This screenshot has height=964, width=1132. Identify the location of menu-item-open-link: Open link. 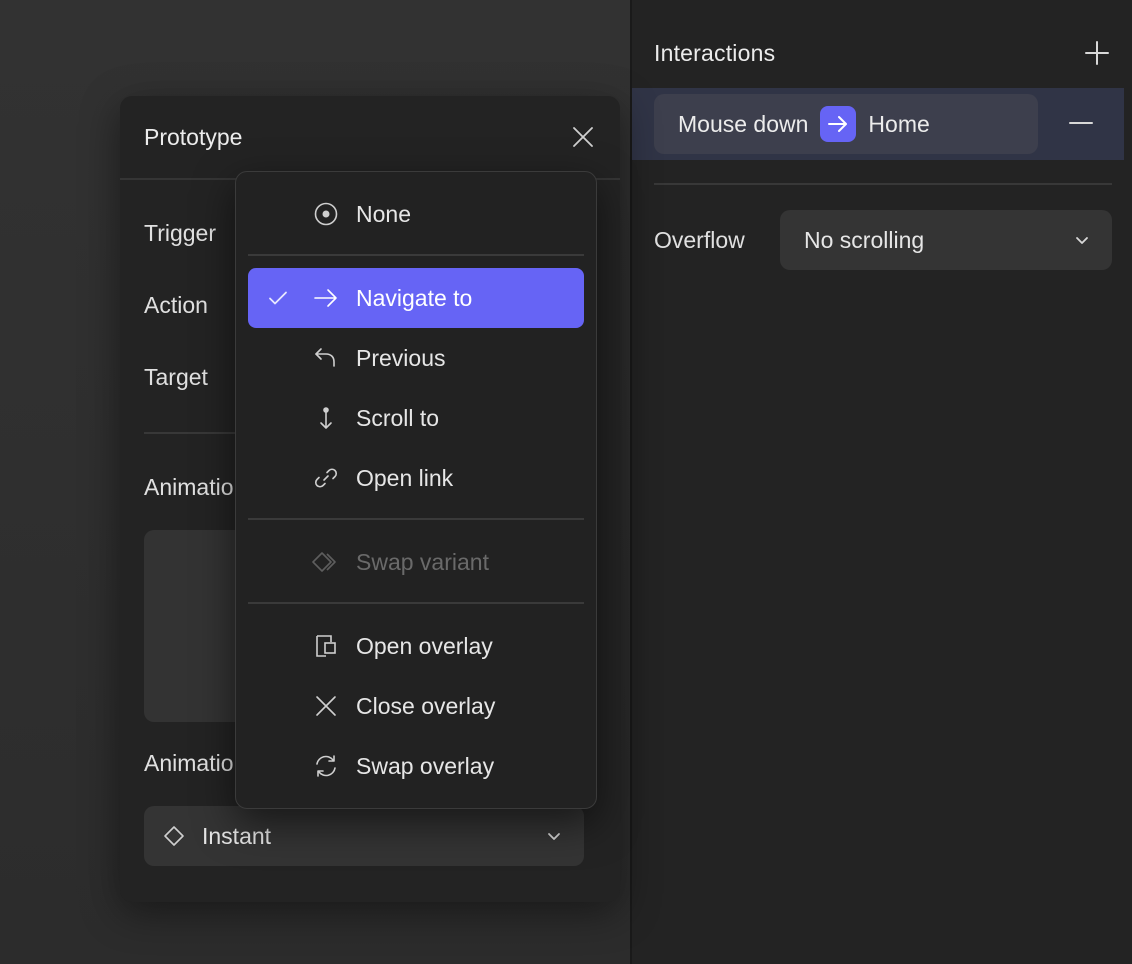
(416, 478).